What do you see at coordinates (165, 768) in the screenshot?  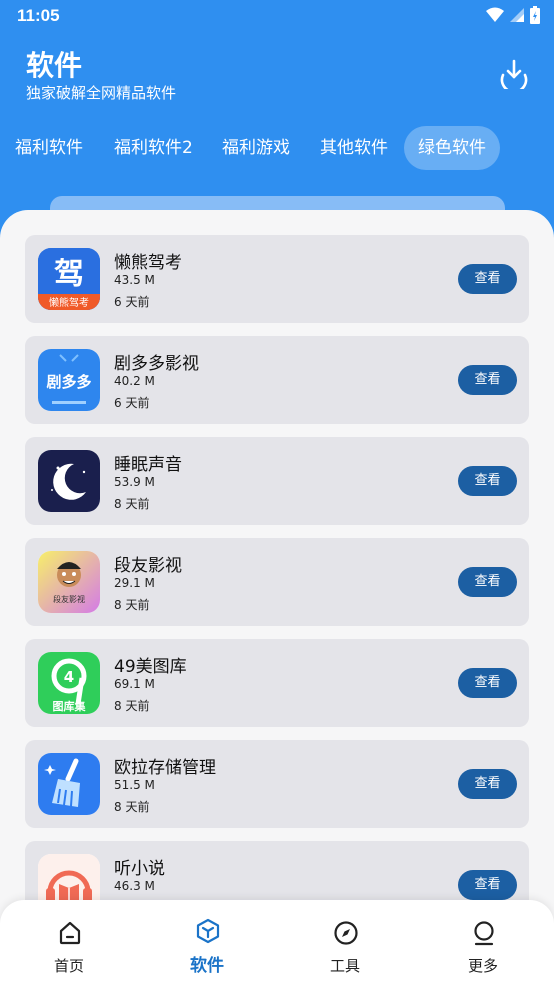 I see `app-name: 欧拉存储管理` at bounding box center [165, 768].